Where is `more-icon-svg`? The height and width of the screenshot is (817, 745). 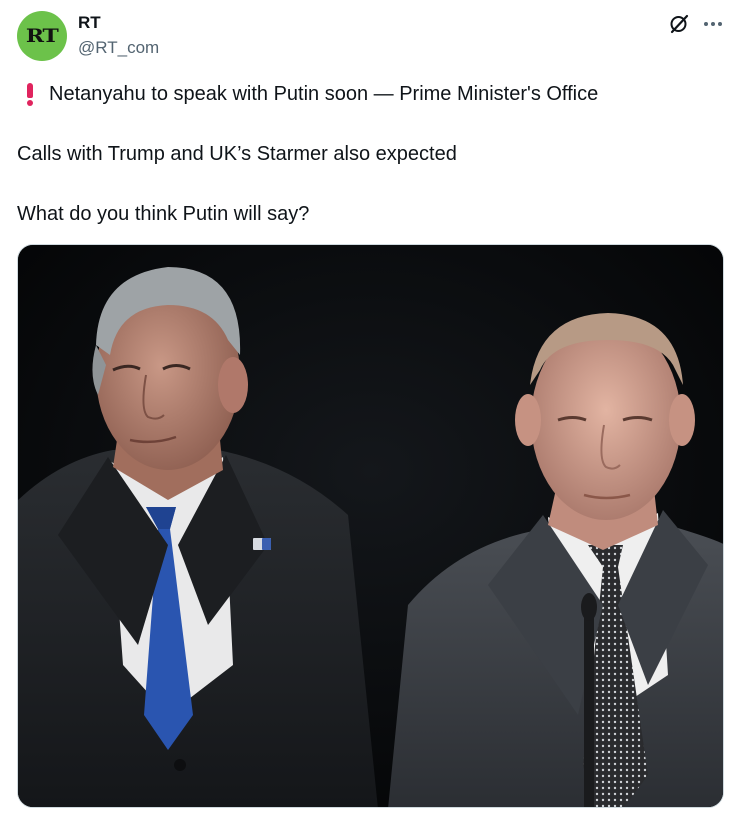 more-icon-svg is located at coordinates (713, 24).